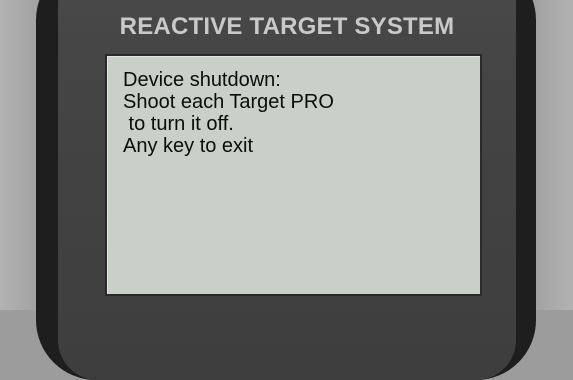 This screenshot has height=380, width=573. I want to click on lcd-line-instruction: Shoot each Target PRO, so click(228, 102).